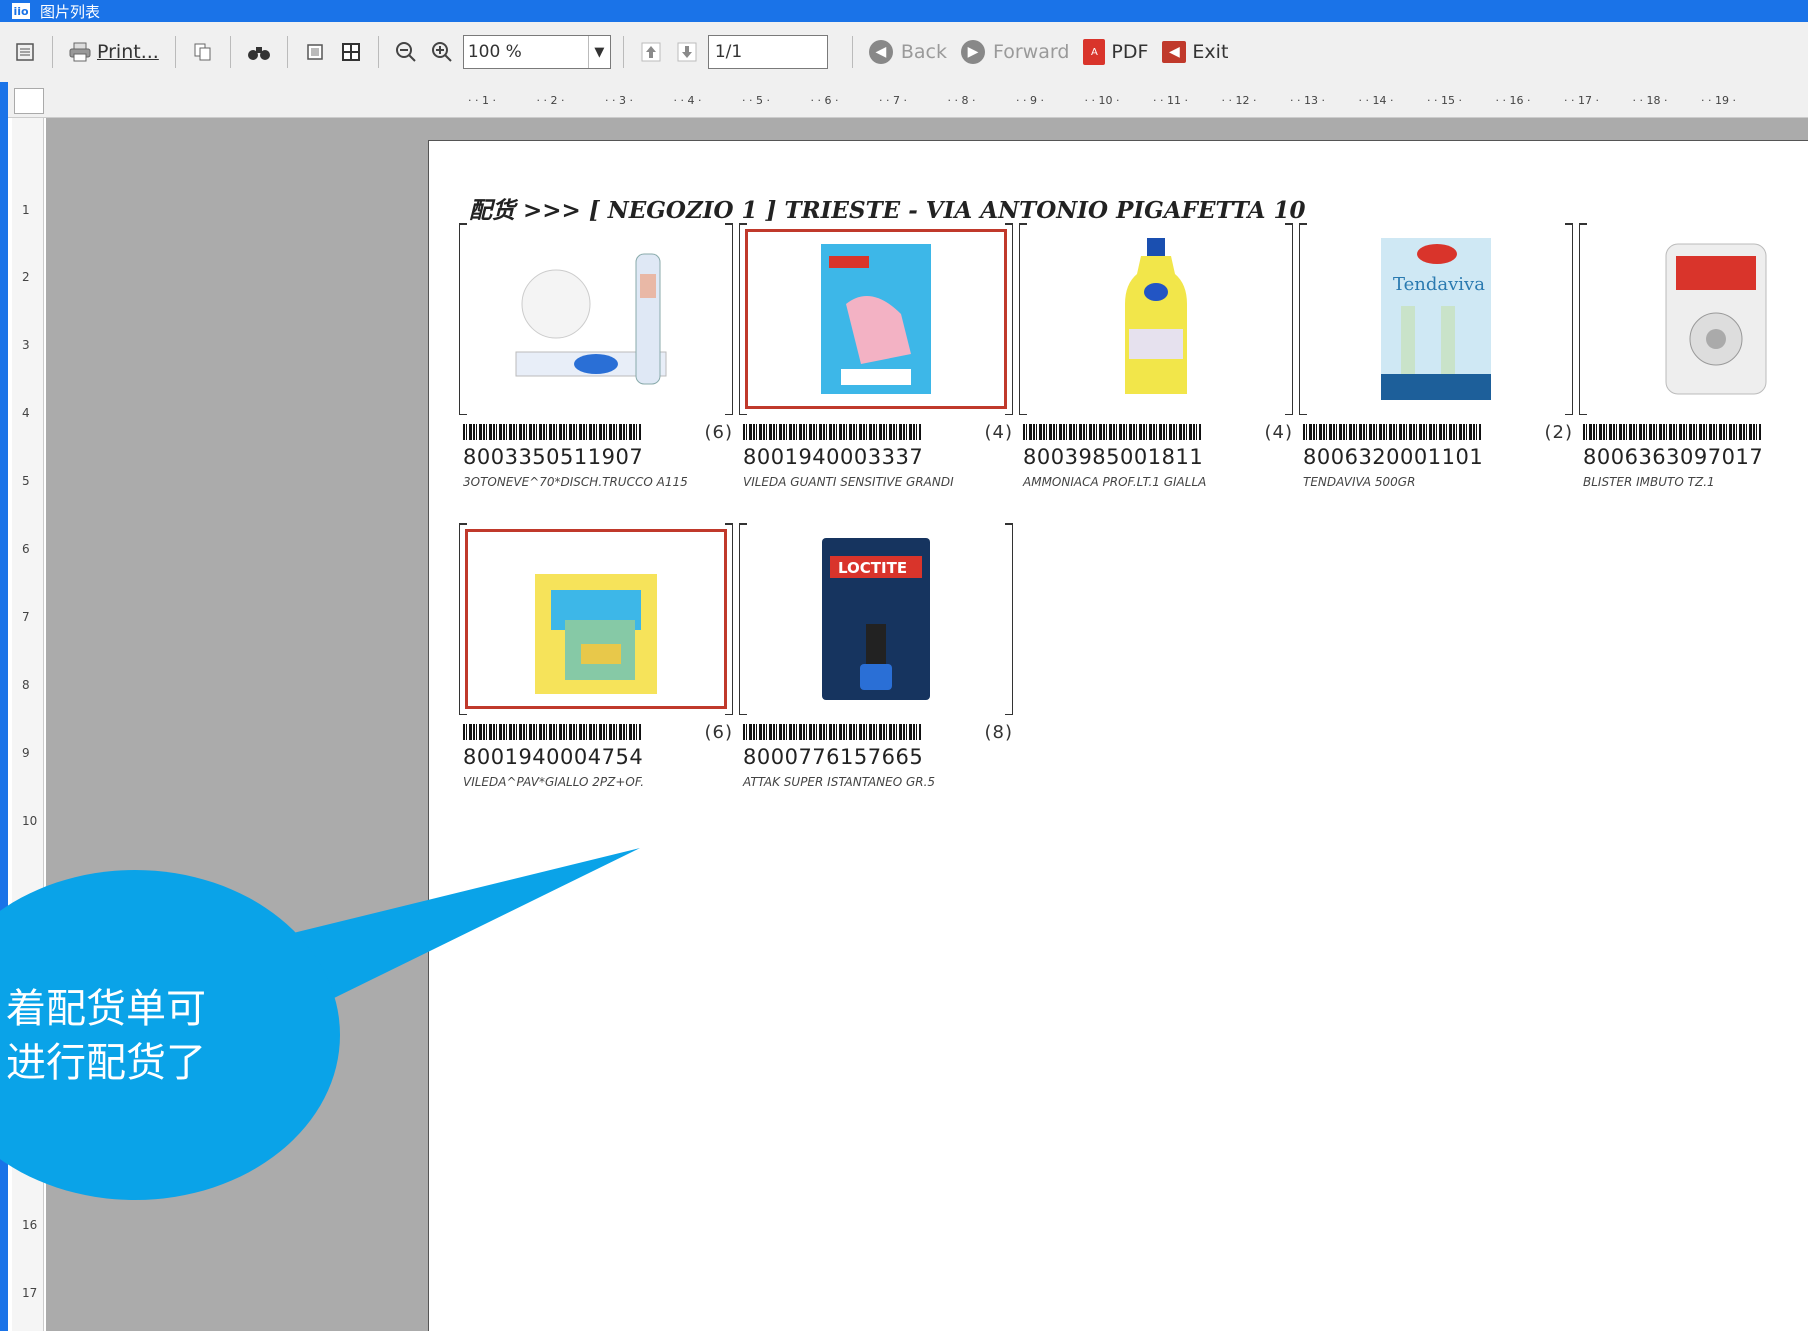 The image size is (1808, 1331). I want to click on single-page-icon, so click(315, 52).